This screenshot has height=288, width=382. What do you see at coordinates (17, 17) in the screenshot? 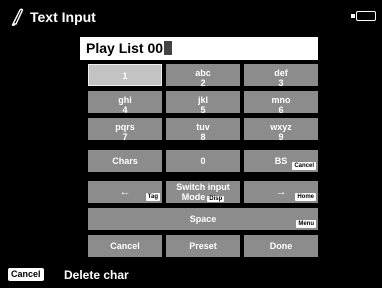
I see `pen-icon` at bounding box center [17, 17].